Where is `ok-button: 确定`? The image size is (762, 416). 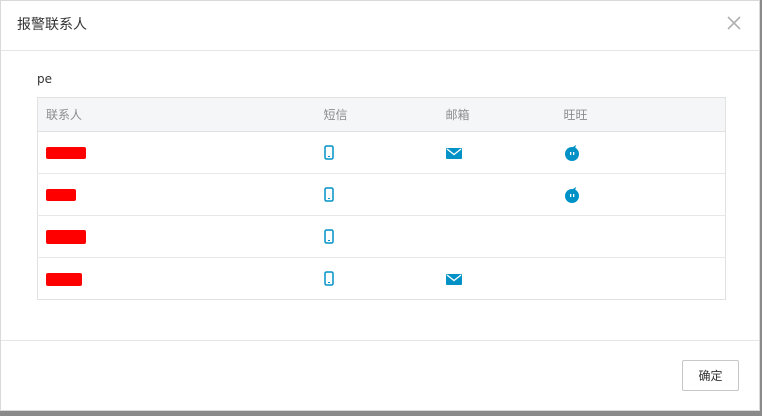
ok-button: 确定 is located at coordinates (710, 375).